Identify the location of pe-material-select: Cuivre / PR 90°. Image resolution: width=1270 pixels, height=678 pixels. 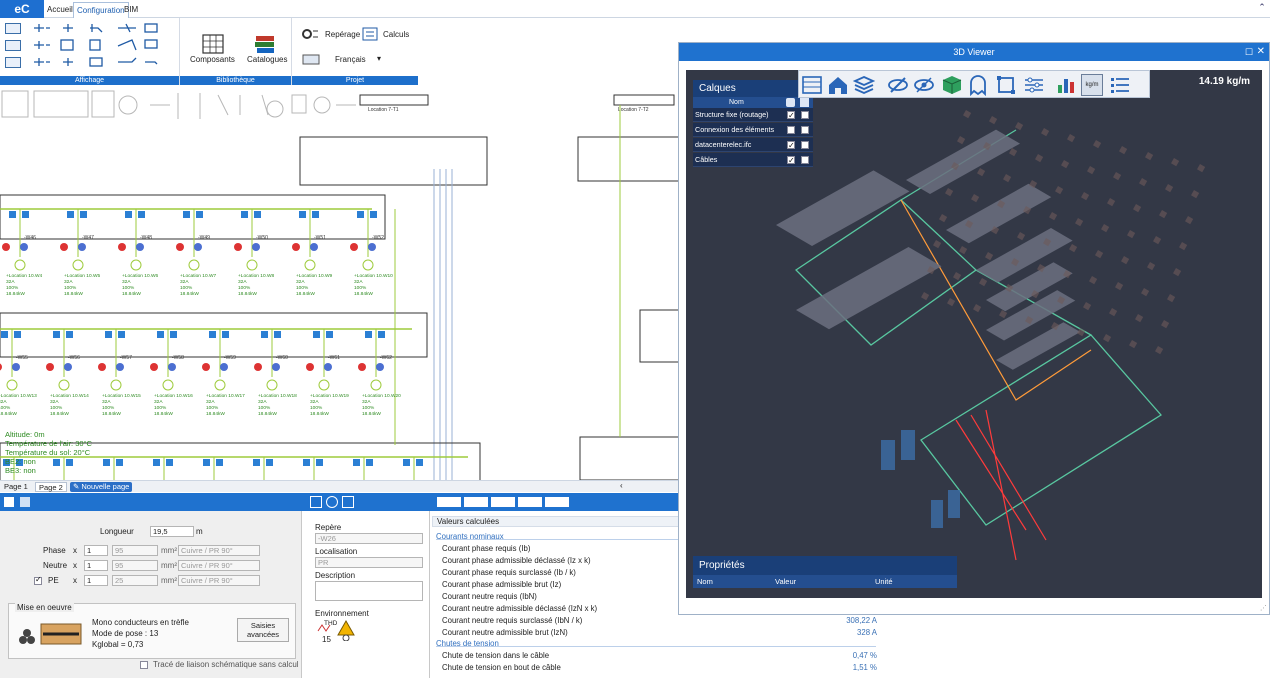
(219, 580).